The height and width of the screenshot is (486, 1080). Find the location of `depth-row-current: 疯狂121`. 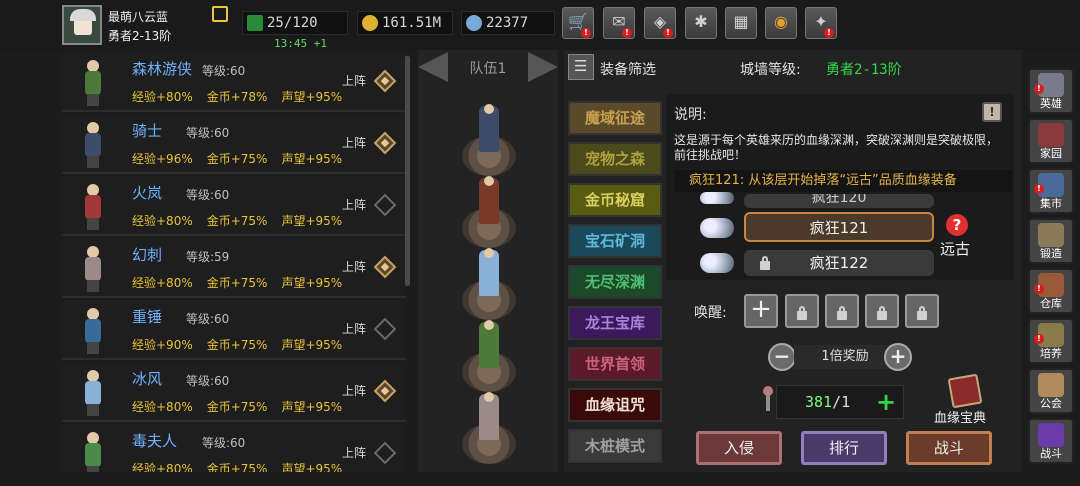

depth-row-current: 疯狂121 is located at coordinates (839, 227).